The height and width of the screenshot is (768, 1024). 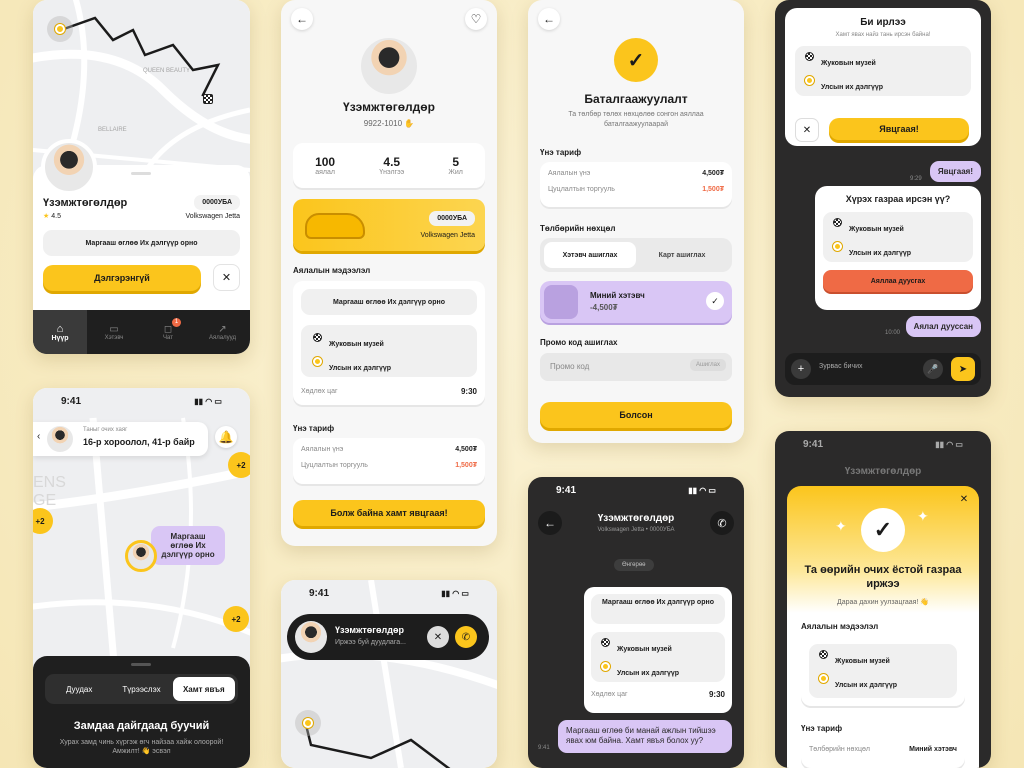 I want to click on map, so click(x=389, y=674).